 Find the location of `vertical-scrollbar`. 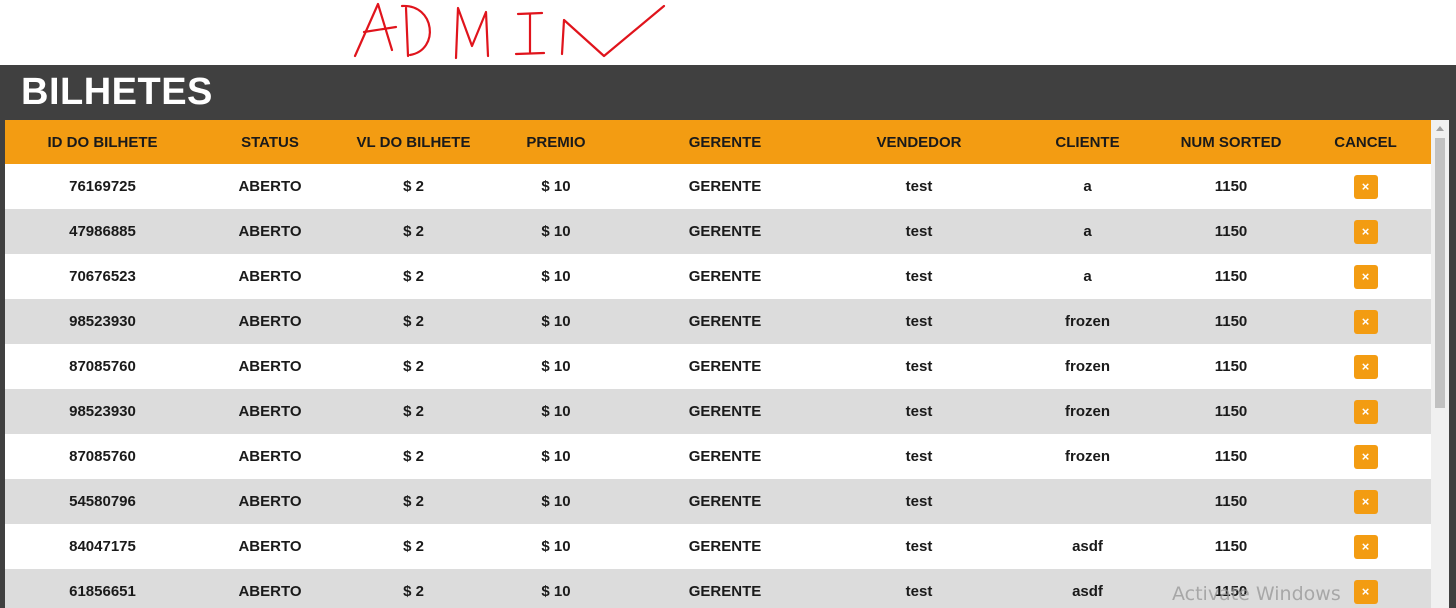

vertical-scrollbar is located at coordinates (1440, 364).